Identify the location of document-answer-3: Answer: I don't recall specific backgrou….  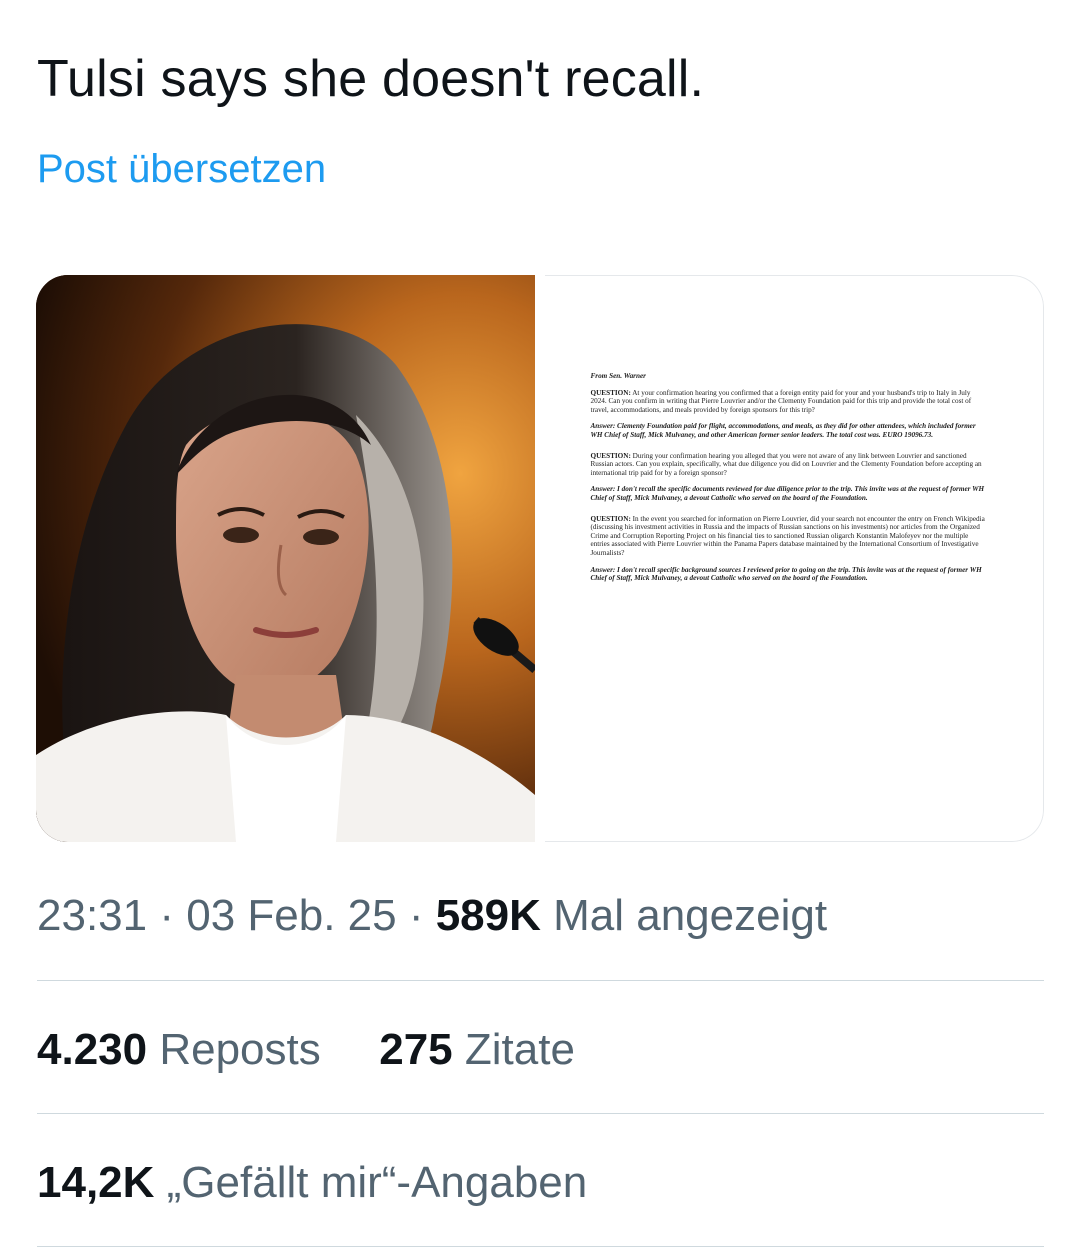
(786, 574).